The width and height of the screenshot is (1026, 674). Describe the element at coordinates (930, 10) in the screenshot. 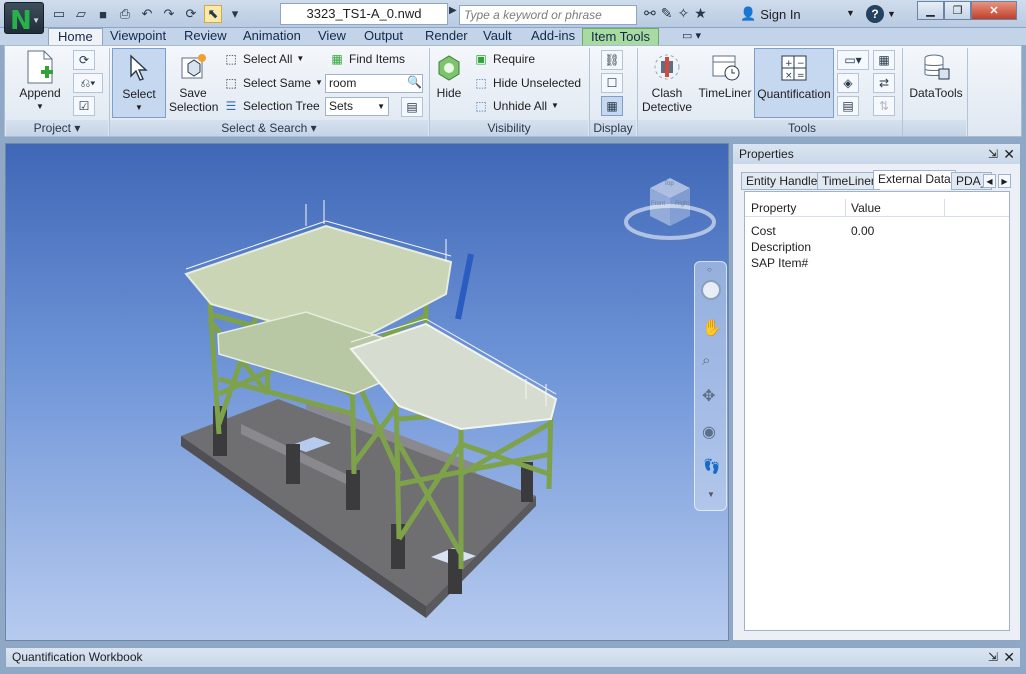

I see `minimize-button: ▁` at that location.